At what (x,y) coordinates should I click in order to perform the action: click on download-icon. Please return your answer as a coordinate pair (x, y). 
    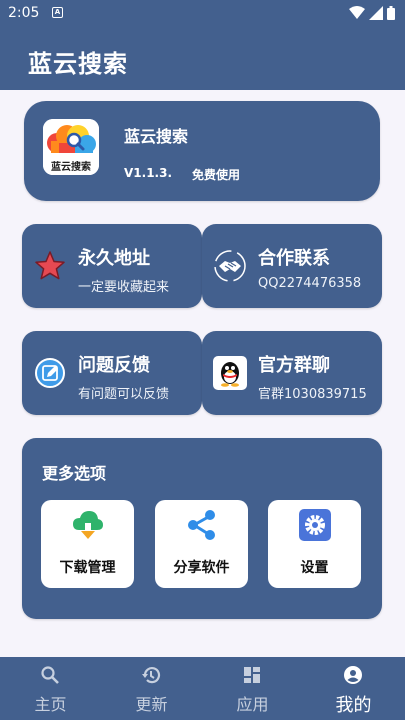
    Looking at the image, I should click on (88, 525).